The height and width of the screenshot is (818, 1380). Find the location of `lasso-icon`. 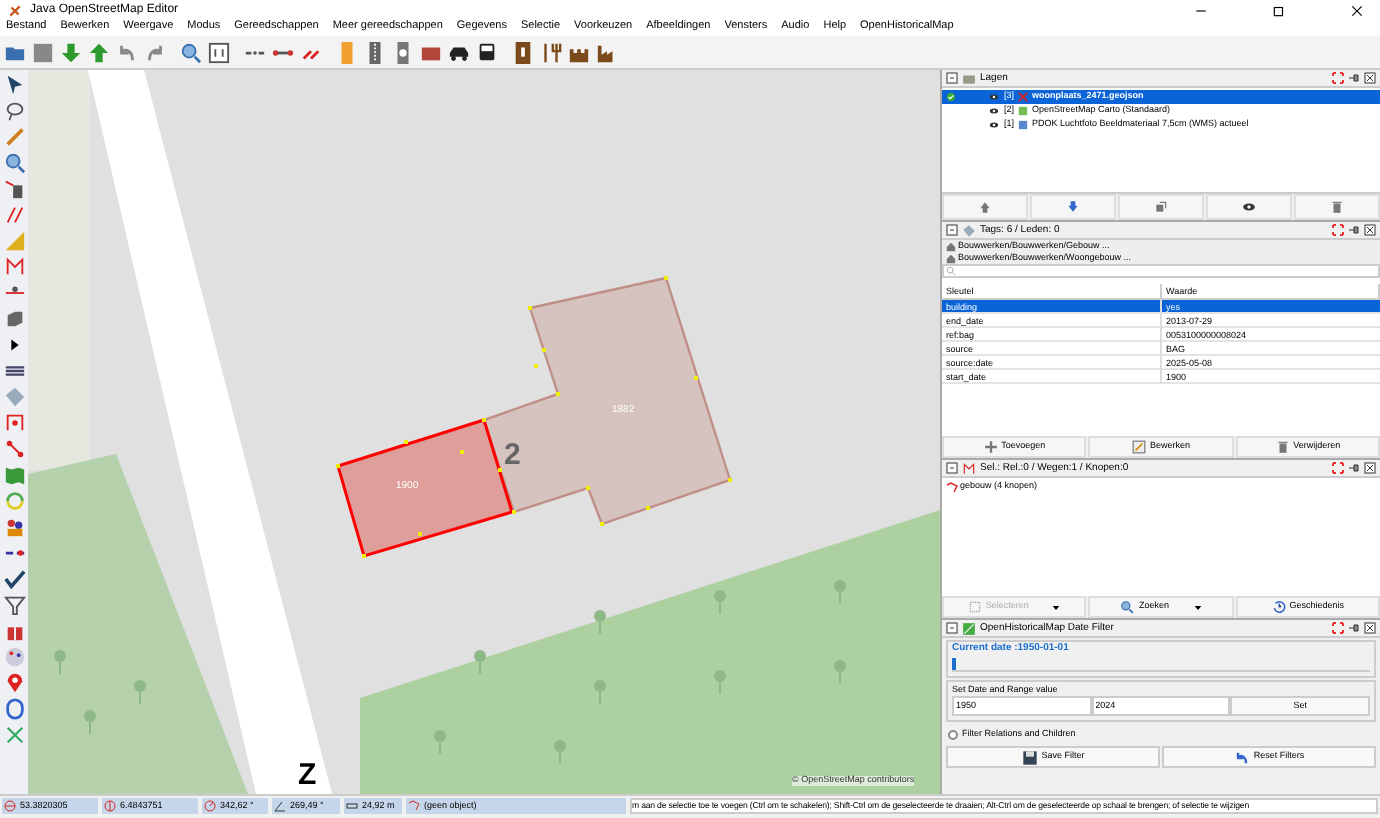

lasso-icon is located at coordinates (14, 111).